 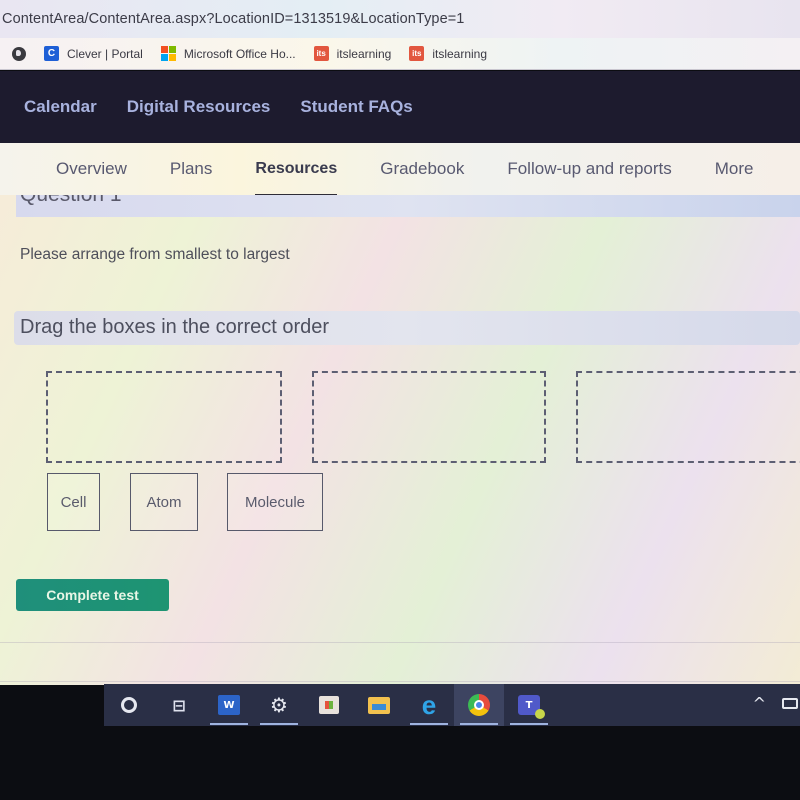 What do you see at coordinates (734, 169) in the screenshot?
I see `tab-more: More` at bounding box center [734, 169].